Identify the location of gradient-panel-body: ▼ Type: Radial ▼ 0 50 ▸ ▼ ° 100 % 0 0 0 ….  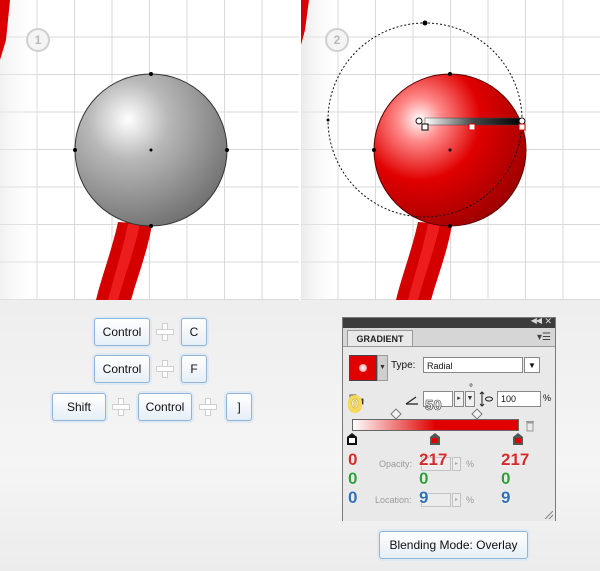
(449, 433).